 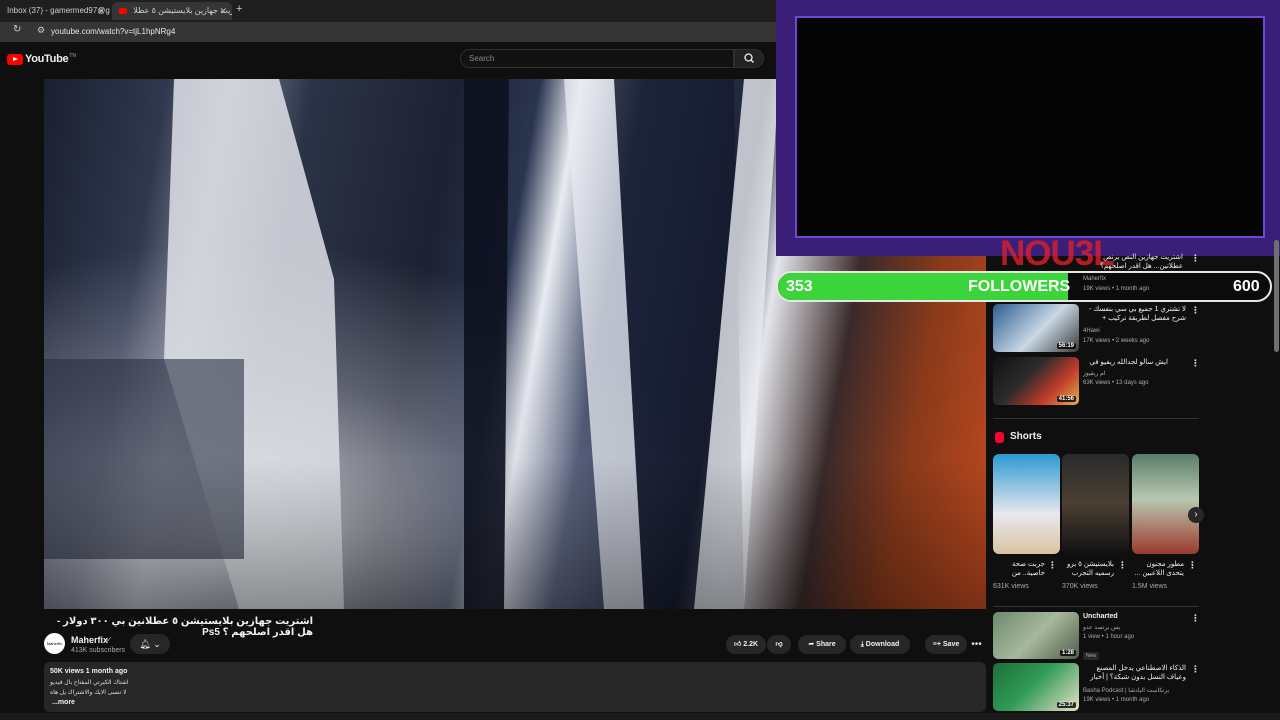 What do you see at coordinates (951, 644) in the screenshot?
I see `save-label: Save` at bounding box center [951, 644].